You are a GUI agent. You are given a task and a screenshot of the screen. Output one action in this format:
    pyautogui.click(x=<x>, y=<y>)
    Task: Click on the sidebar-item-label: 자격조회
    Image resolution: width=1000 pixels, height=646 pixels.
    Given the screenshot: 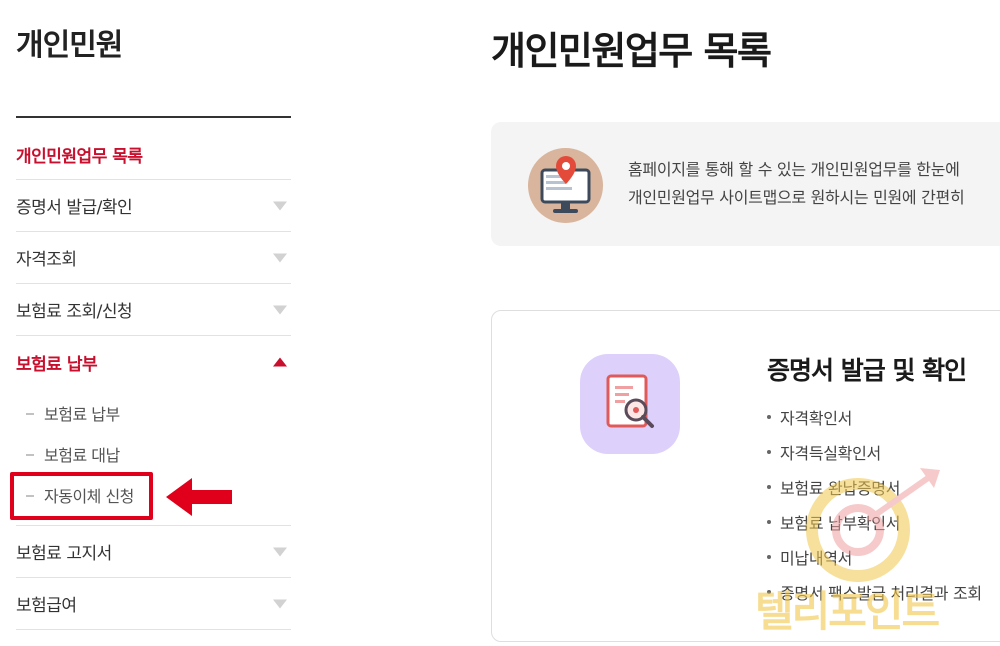 What is the action you would take?
    pyautogui.click(x=46, y=260)
    